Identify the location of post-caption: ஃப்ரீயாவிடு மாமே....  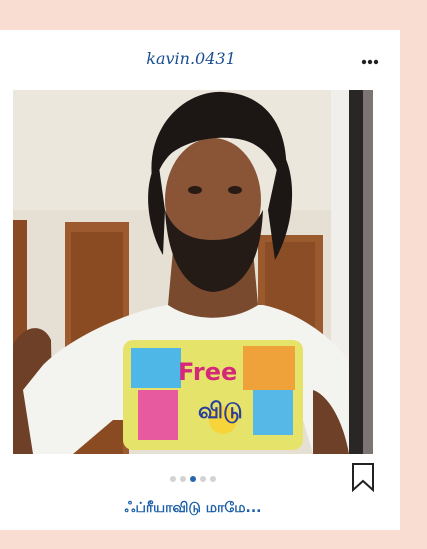
(193, 509).